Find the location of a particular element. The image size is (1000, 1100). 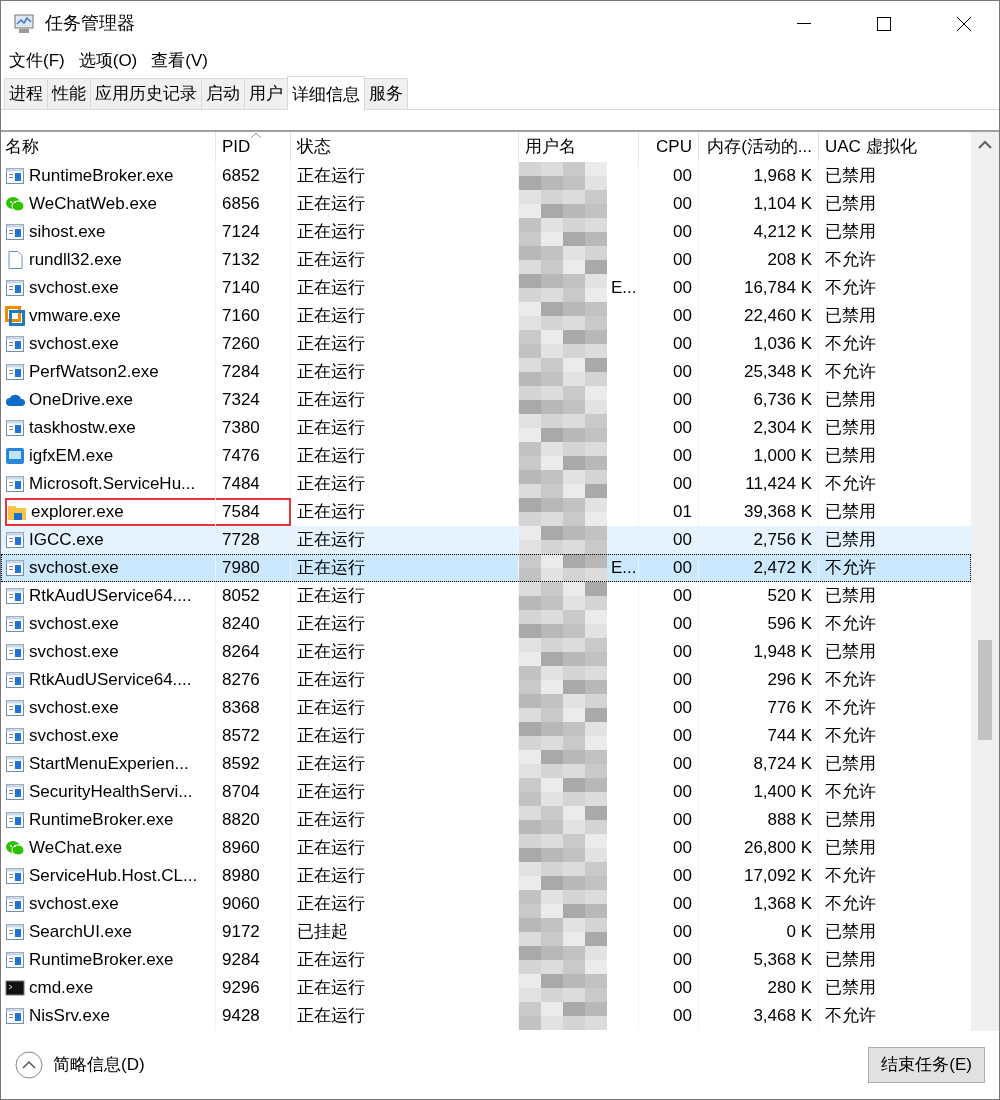

table-row: sihost.exe 7124 正在运行 00 4,212 K 已禁用 is located at coordinates (486, 232).